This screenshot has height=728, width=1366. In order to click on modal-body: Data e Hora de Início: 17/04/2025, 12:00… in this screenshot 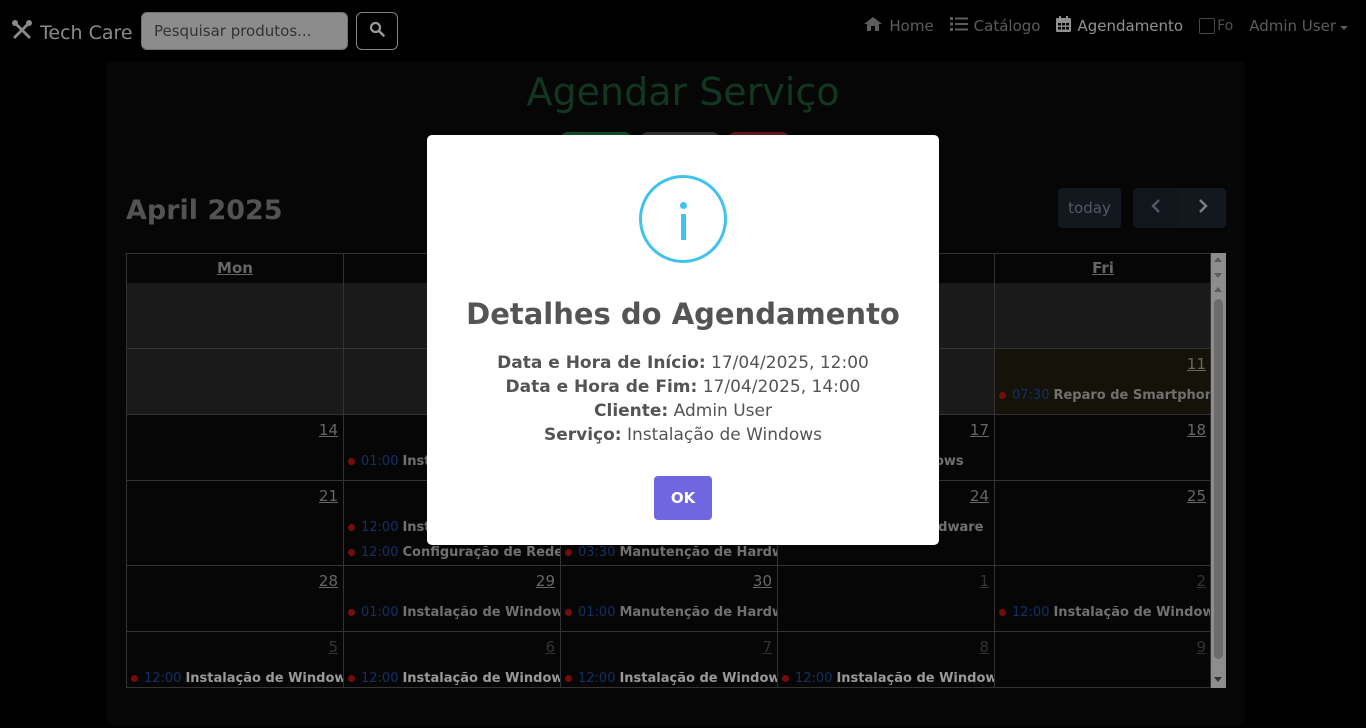, I will do `click(683, 399)`.